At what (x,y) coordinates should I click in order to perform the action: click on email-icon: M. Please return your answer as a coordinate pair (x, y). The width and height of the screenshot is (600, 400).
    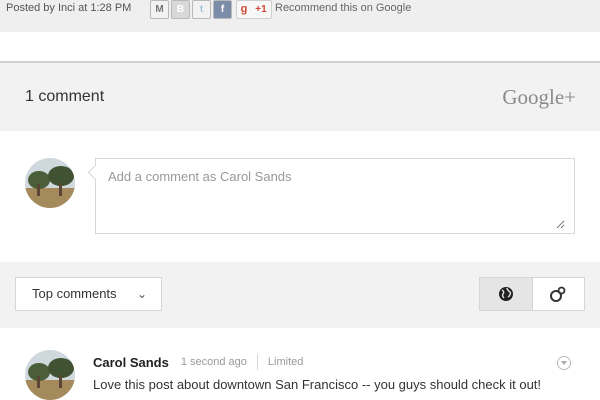
    Looking at the image, I should click on (159, 9).